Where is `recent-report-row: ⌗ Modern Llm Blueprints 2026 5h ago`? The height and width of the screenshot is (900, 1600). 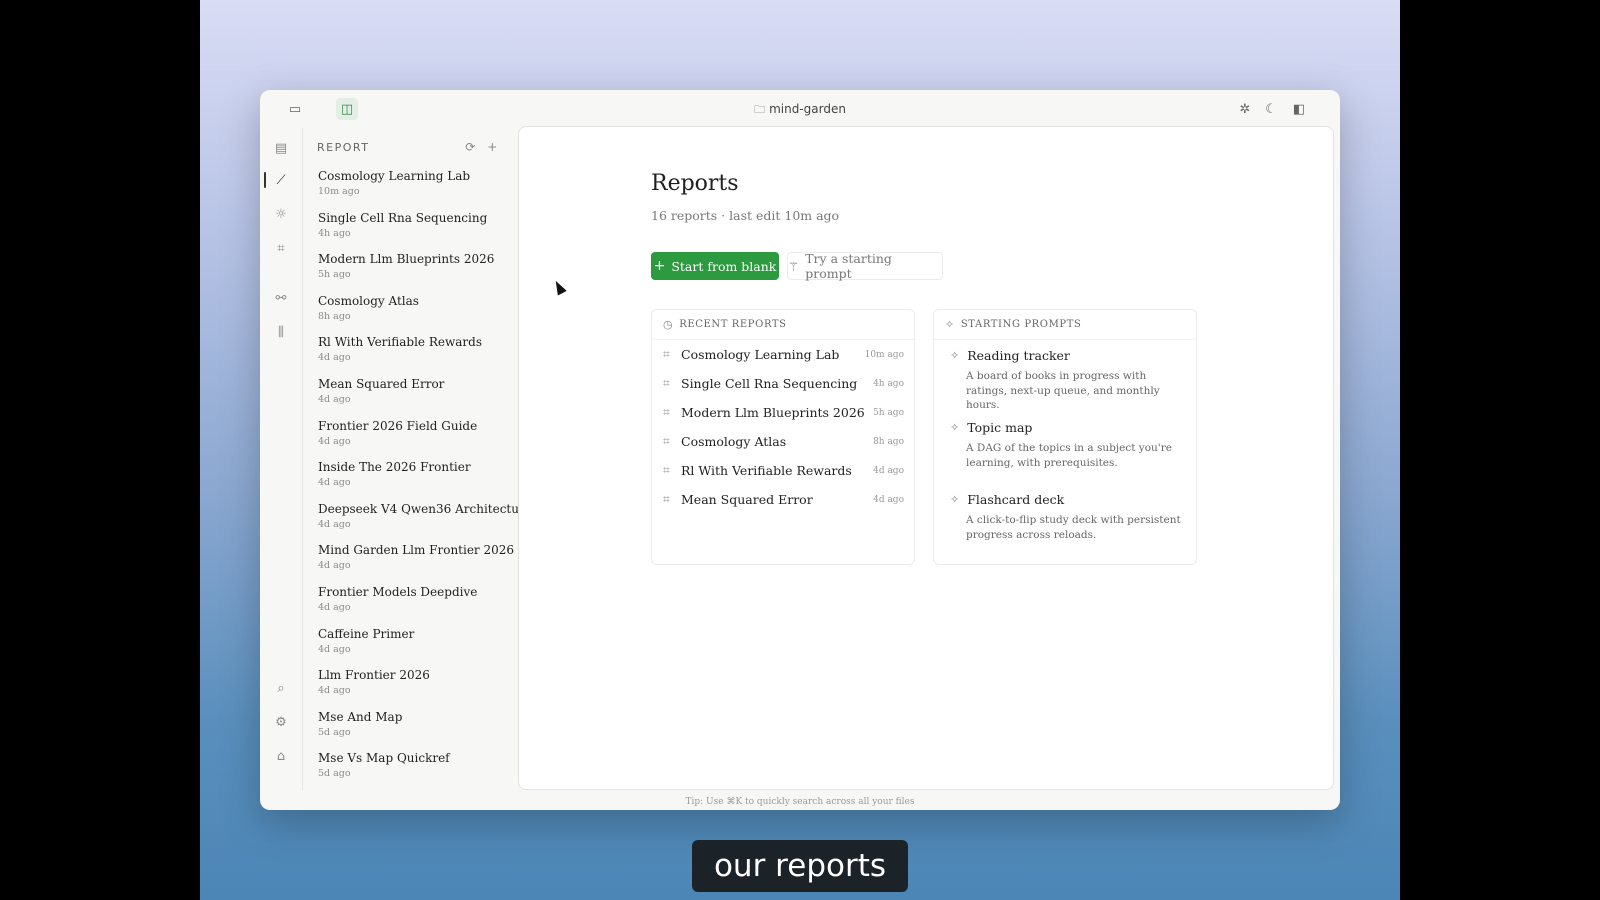
recent-report-row: ⌗ Modern Llm Blueprints 2026 5h ago is located at coordinates (783, 412).